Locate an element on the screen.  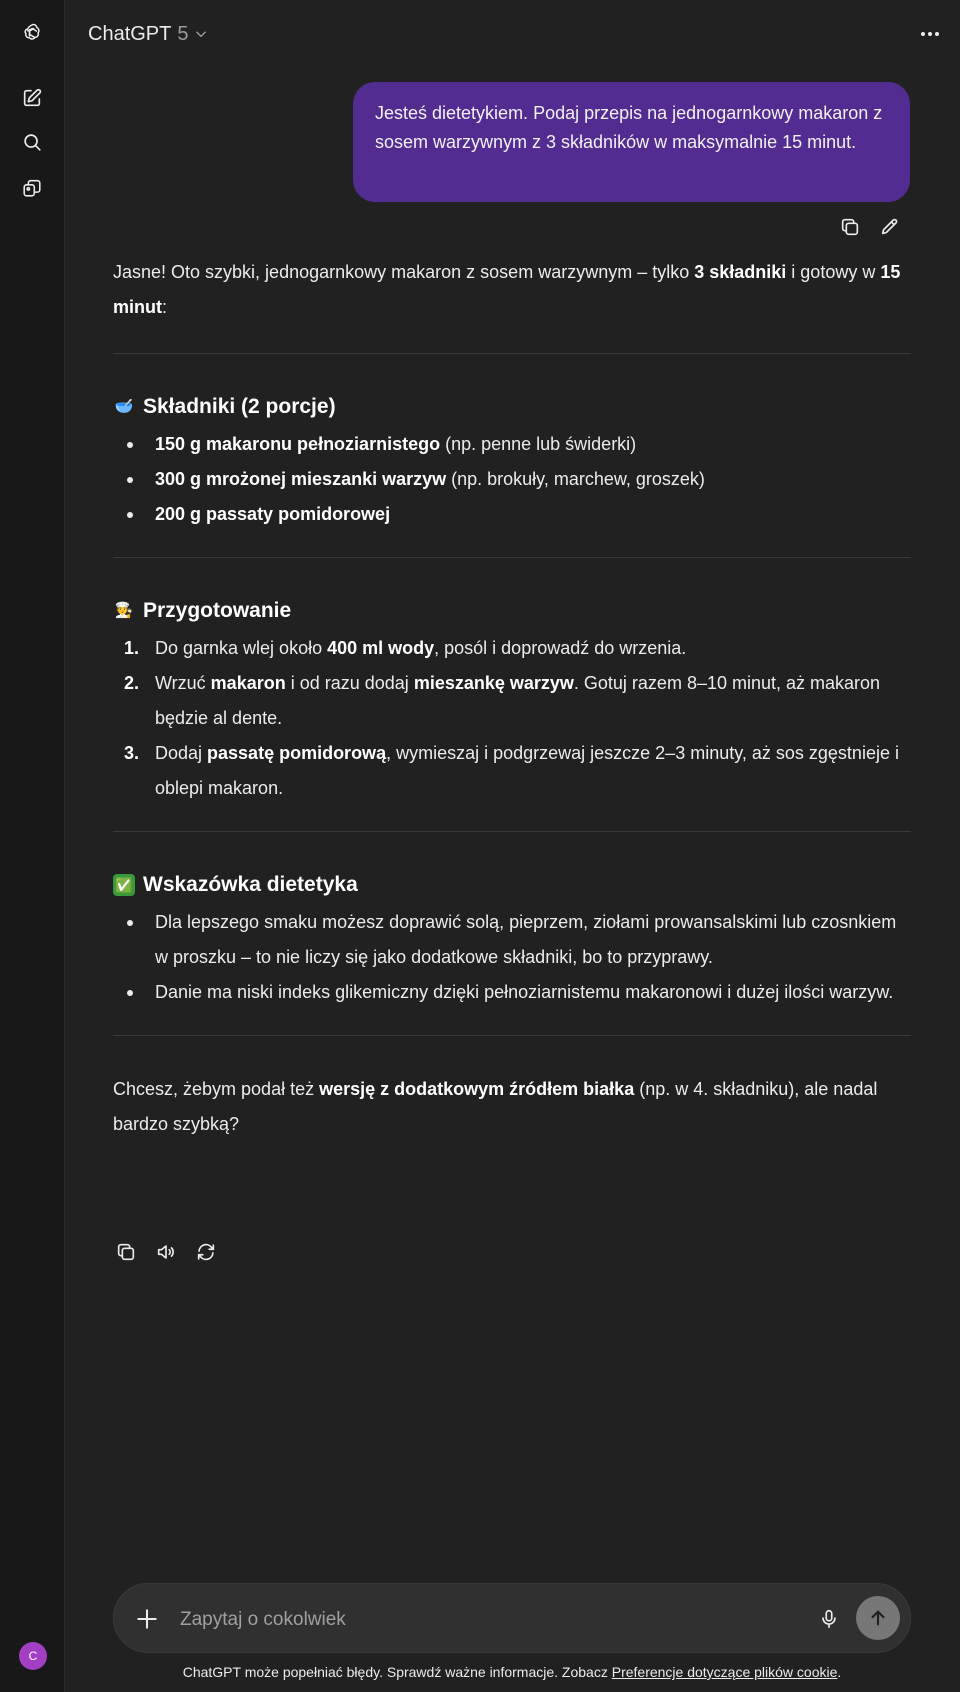
prompt-input is located at coordinates (460, 1620).